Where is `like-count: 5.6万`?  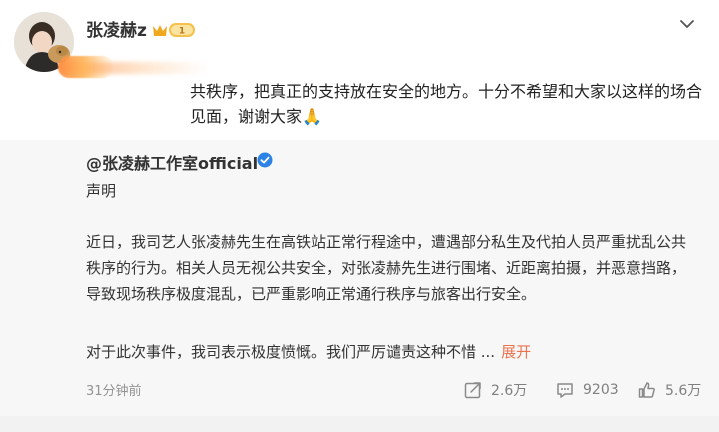 like-count: 5.6万 is located at coordinates (683, 391).